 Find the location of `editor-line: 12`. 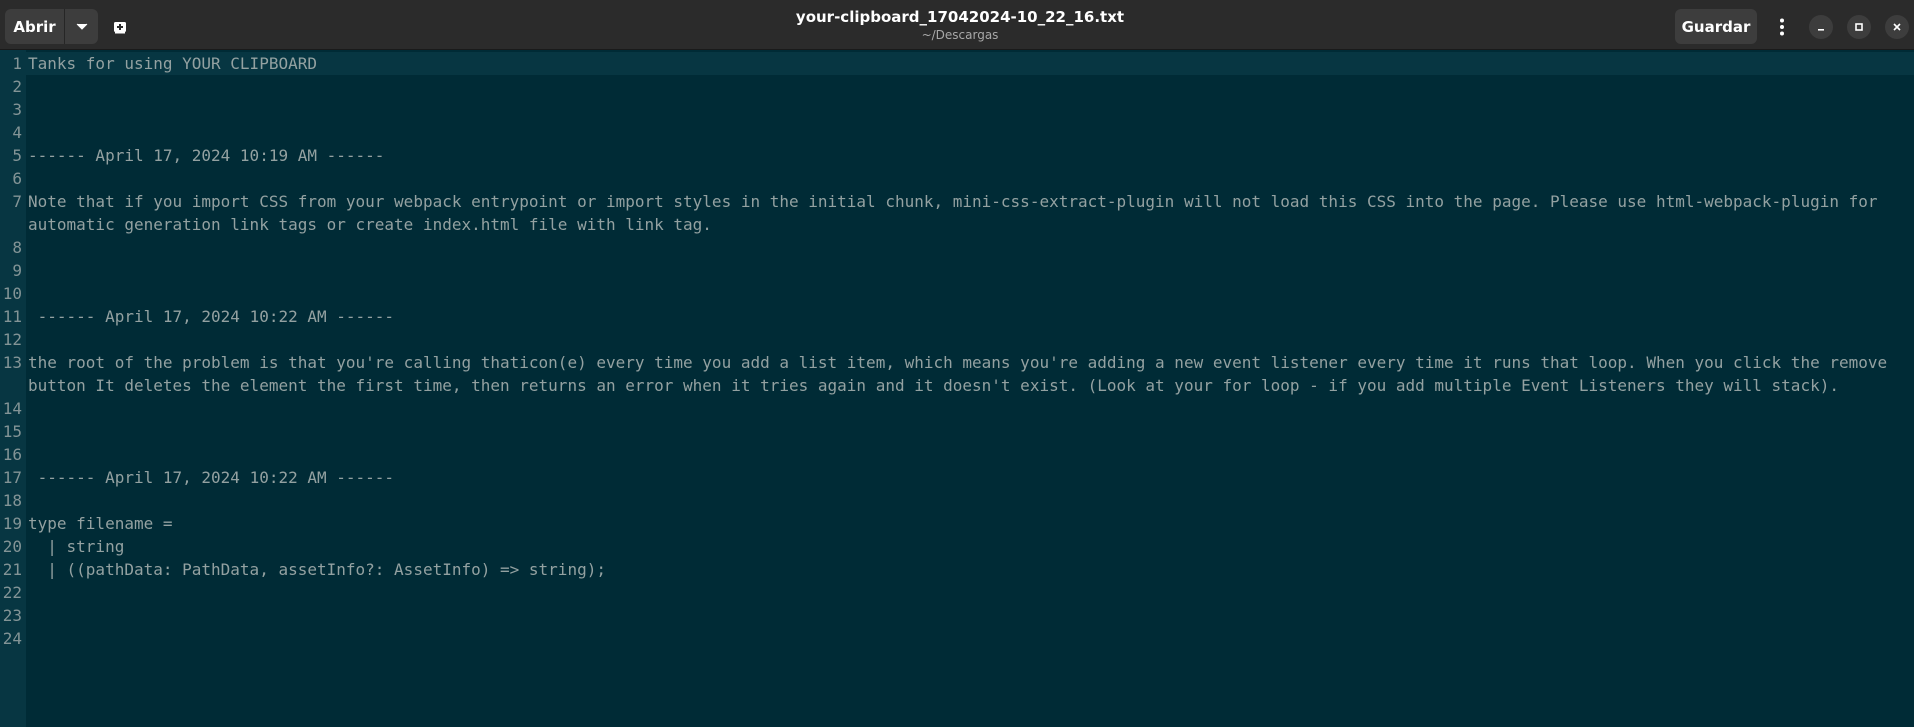

editor-line: 12 is located at coordinates (957, 339).